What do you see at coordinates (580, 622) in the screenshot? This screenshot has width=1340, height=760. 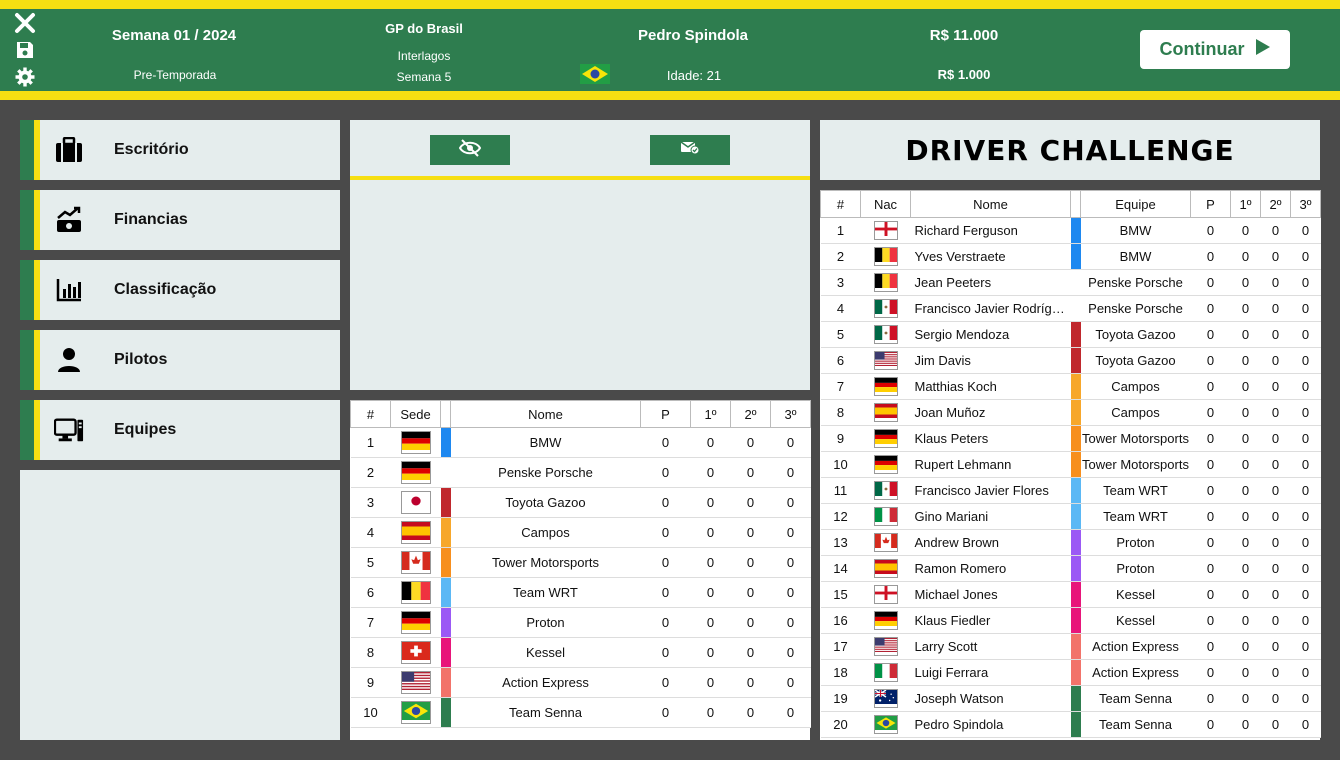 I see `team-row: 7 Proton 0 0 0 0` at bounding box center [580, 622].